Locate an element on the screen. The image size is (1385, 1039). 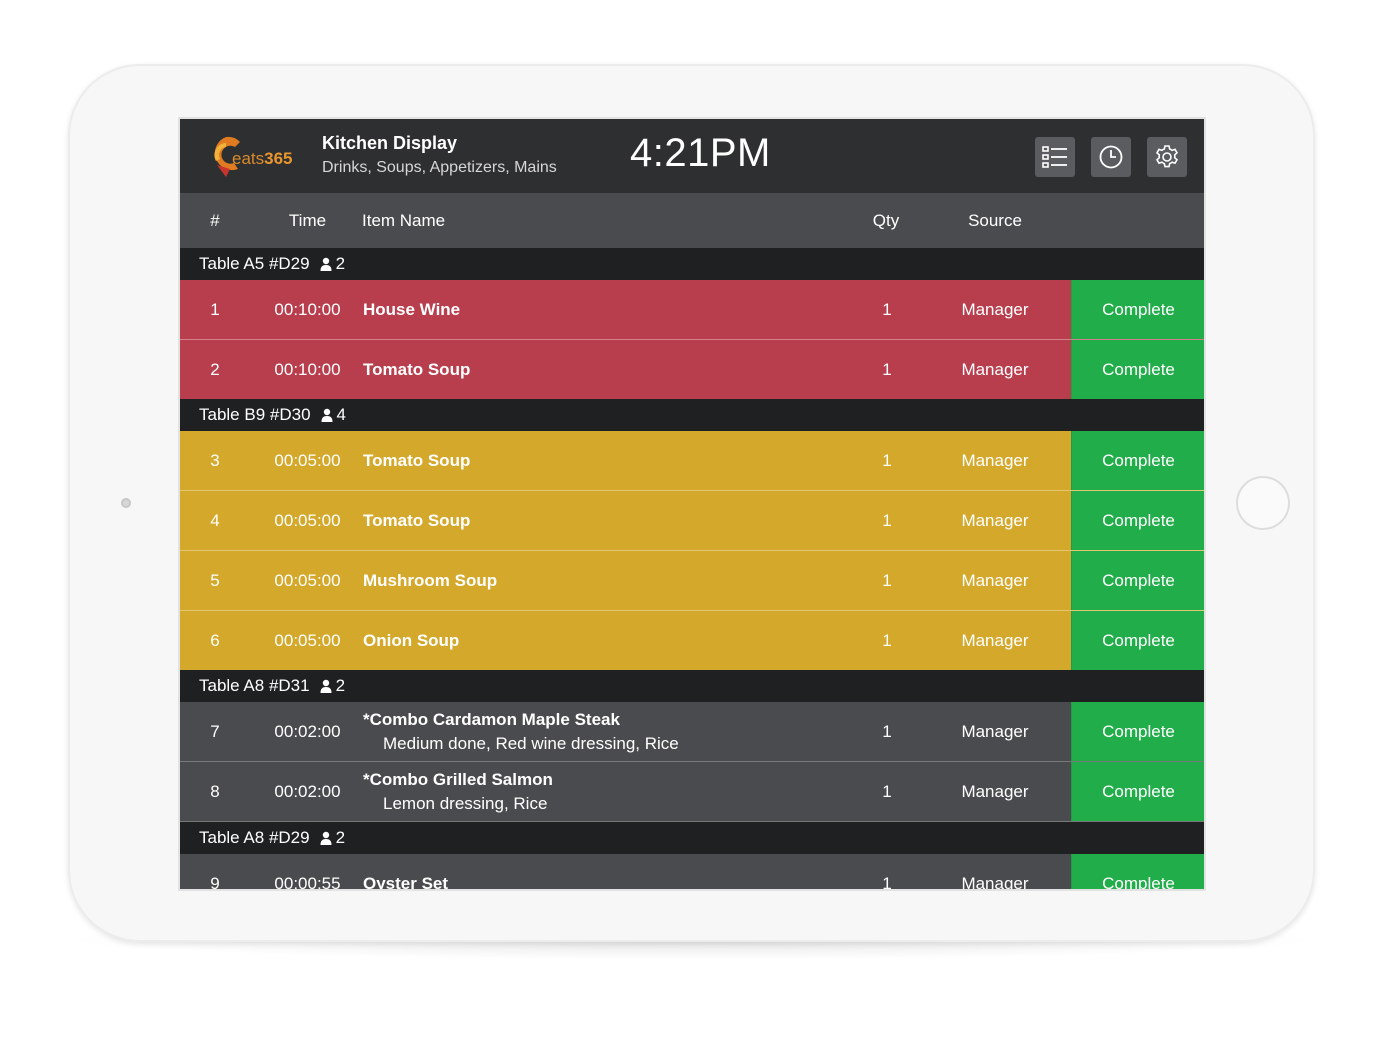
camera is located at coordinates (126, 503).